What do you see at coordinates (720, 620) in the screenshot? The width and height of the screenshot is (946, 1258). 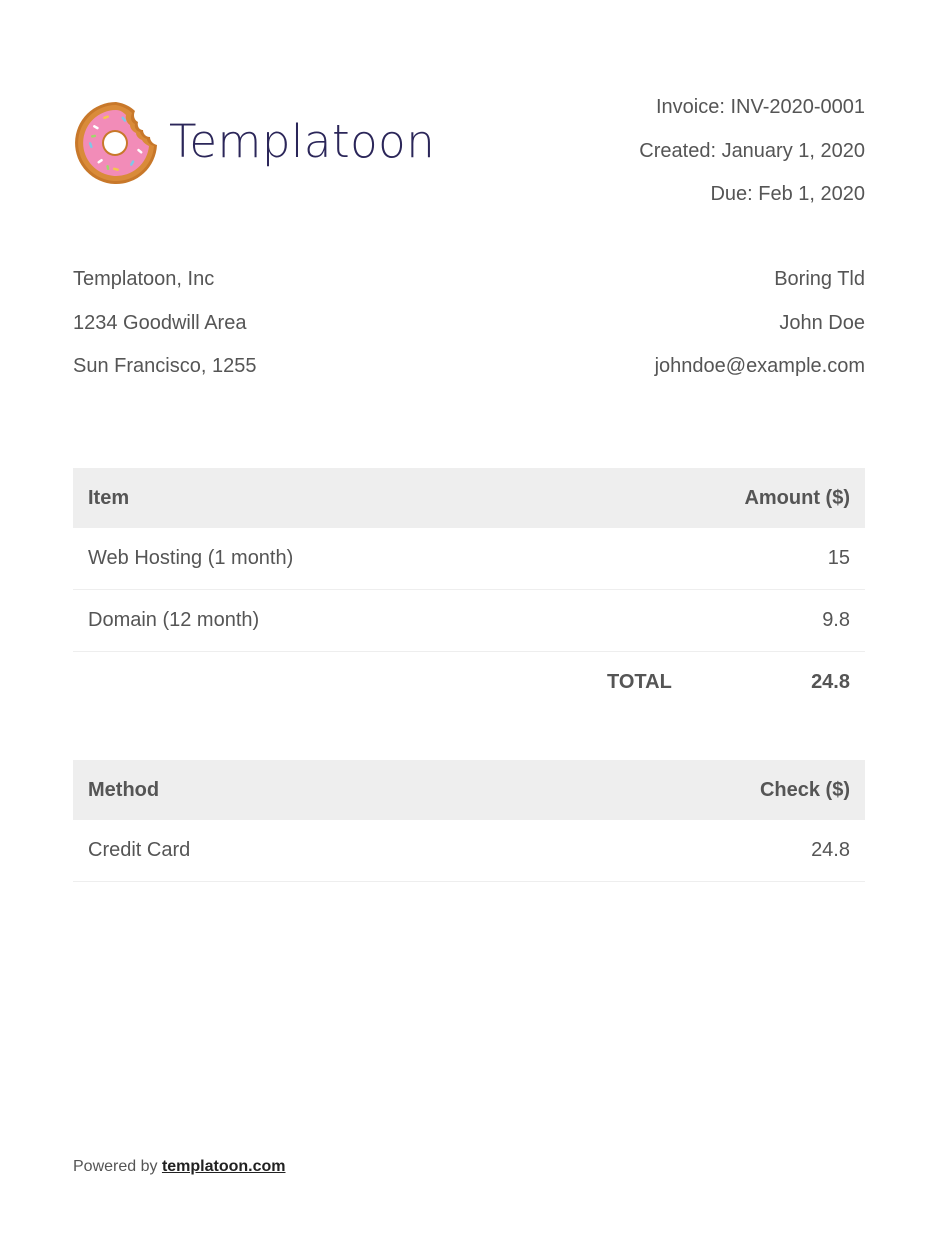 I see `item-amount: 9.8` at bounding box center [720, 620].